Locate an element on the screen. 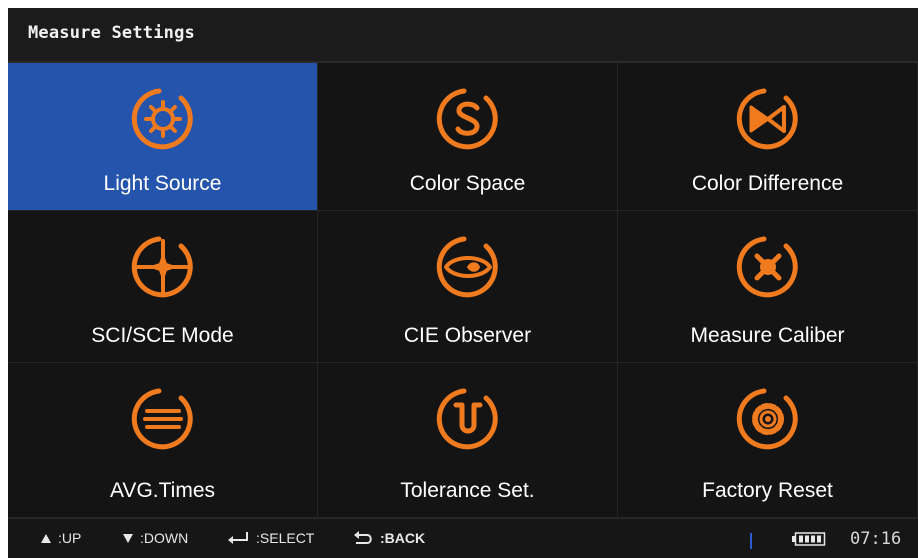 The width and height of the screenshot is (918, 558). menu-item-color-space: Color Space is located at coordinates (468, 137).